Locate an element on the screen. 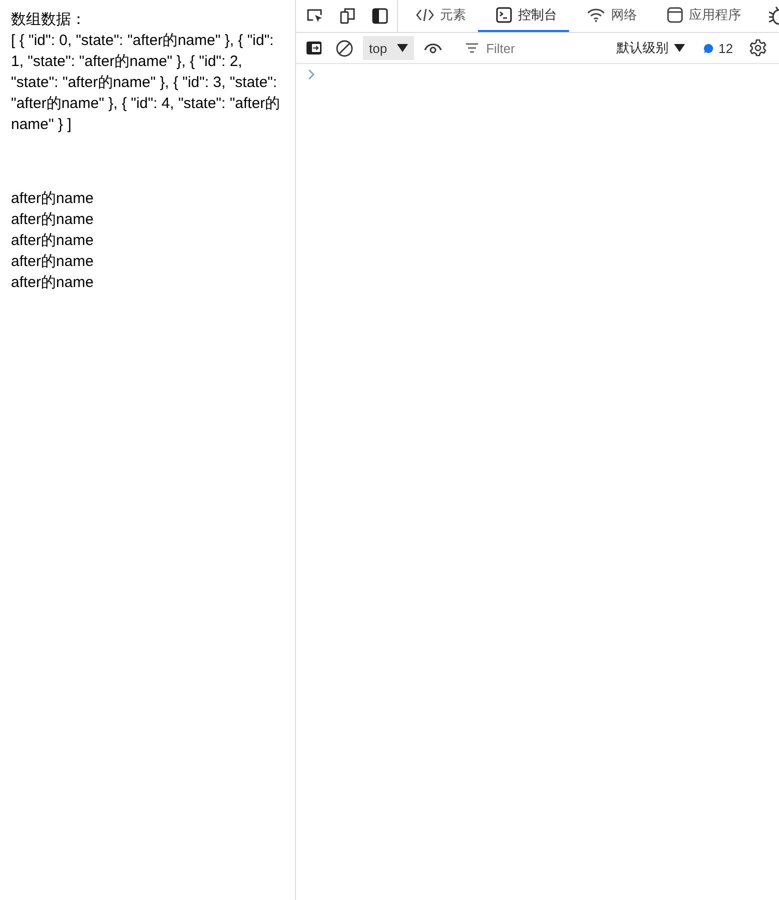 The height and width of the screenshot is (900, 779). clear-icon is located at coordinates (344, 48).